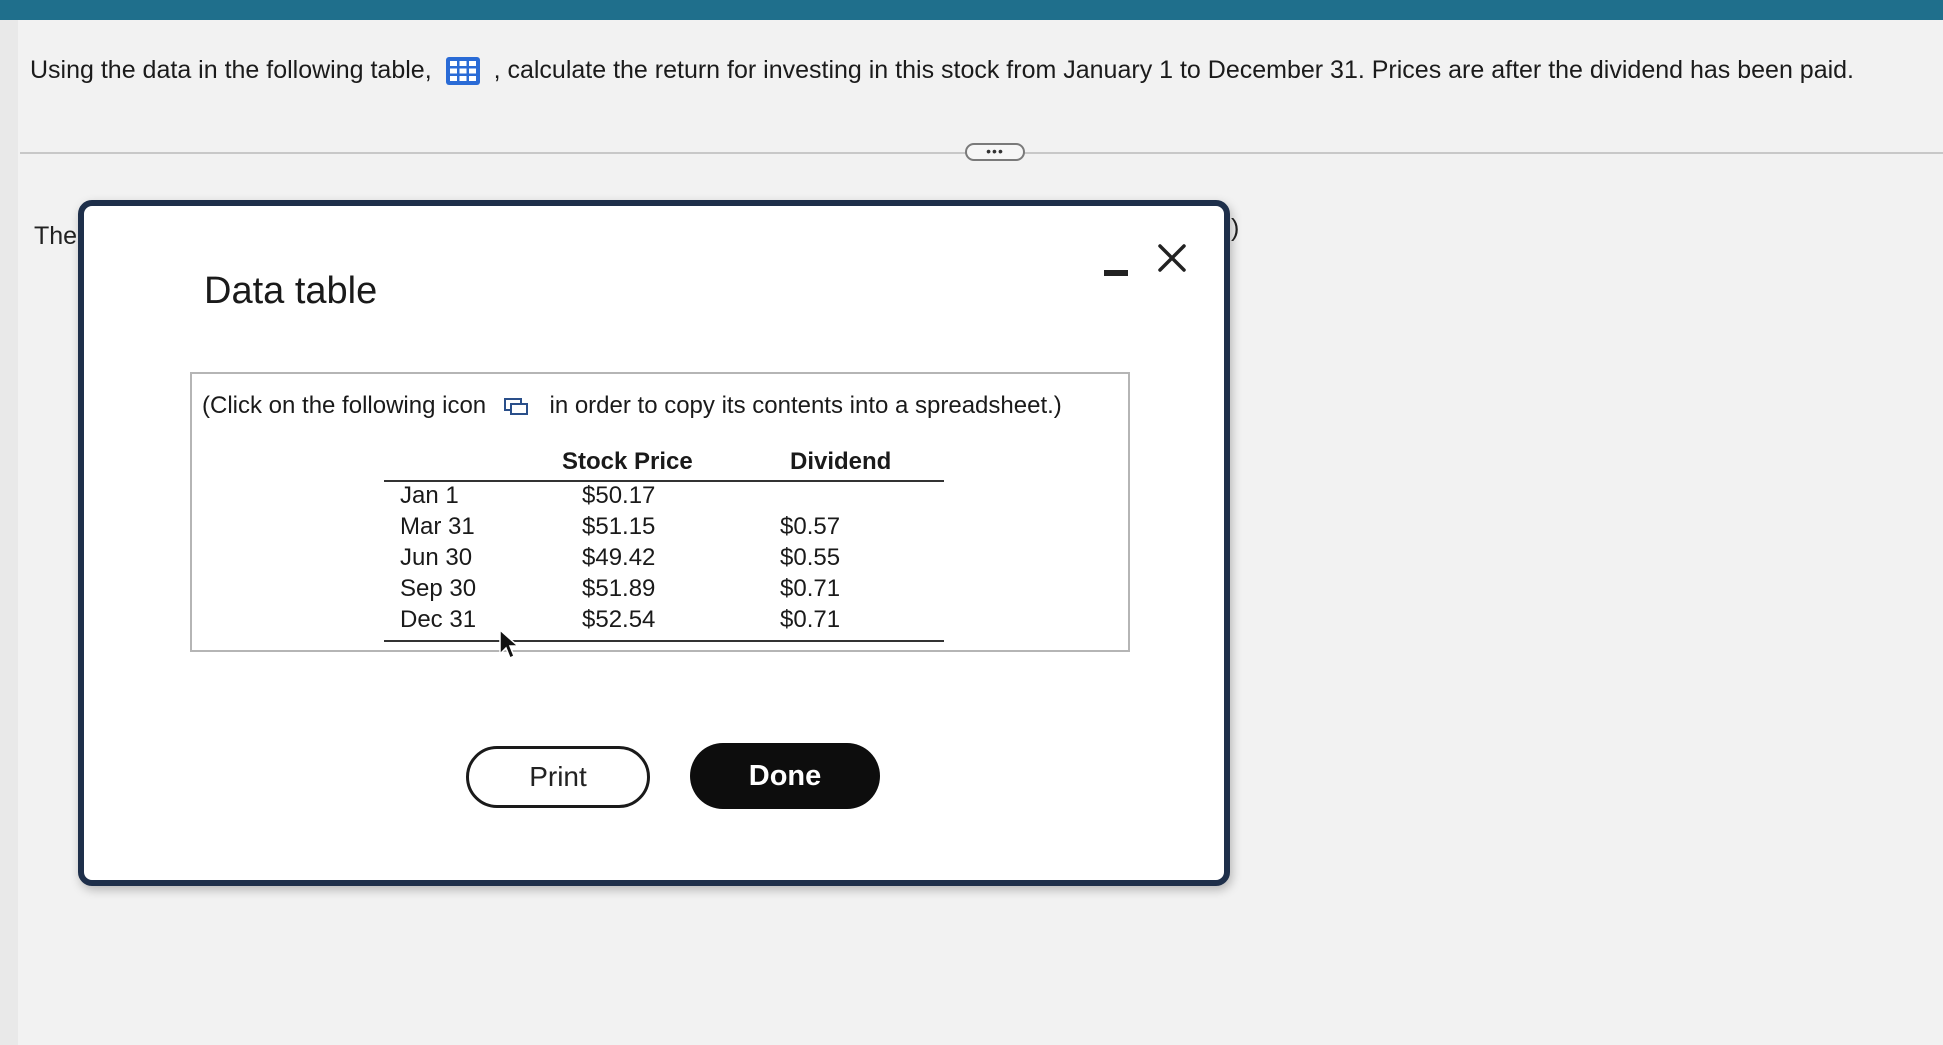 This screenshot has width=1943, height=1045. I want to click on cell-date: Mar 31, so click(437, 526).